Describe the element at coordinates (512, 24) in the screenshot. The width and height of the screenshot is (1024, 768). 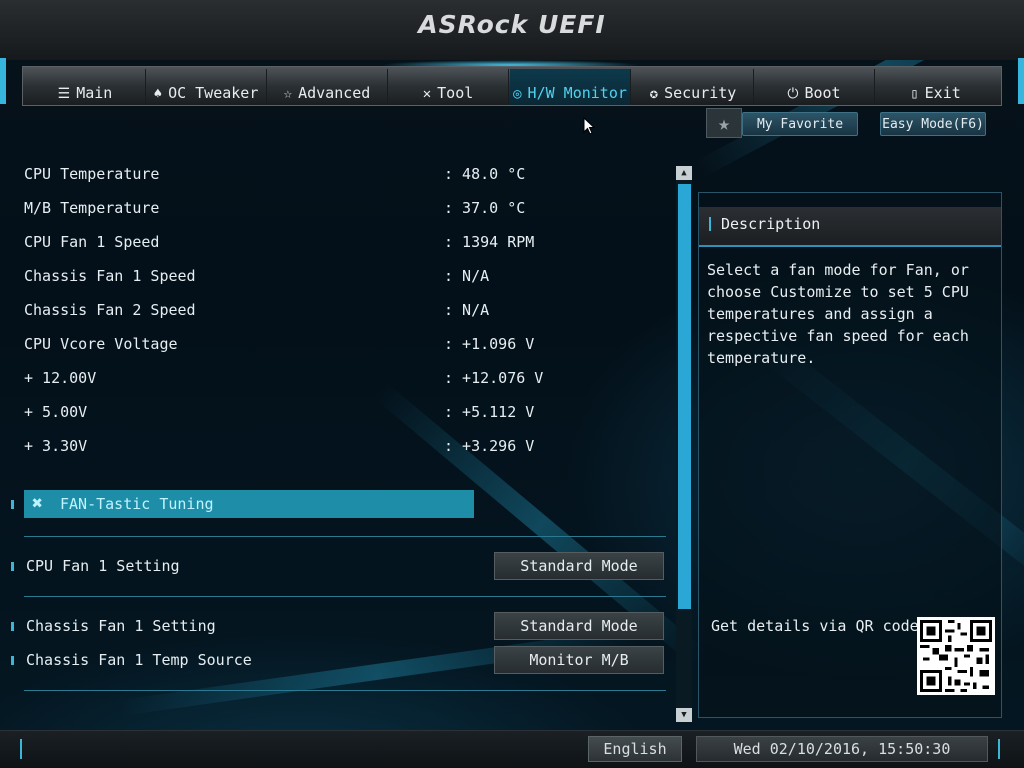
I see `asrock-uefi-logo: ASRock UEFI` at that location.